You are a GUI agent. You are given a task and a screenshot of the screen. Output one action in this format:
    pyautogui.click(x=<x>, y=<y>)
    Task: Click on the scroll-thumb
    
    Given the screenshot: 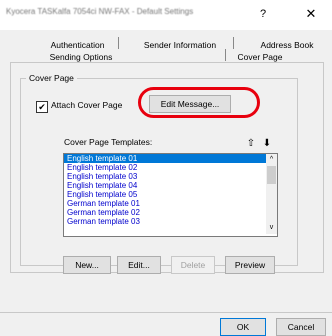 What is the action you would take?
    pyautogui.click(x=271, y=175)
    